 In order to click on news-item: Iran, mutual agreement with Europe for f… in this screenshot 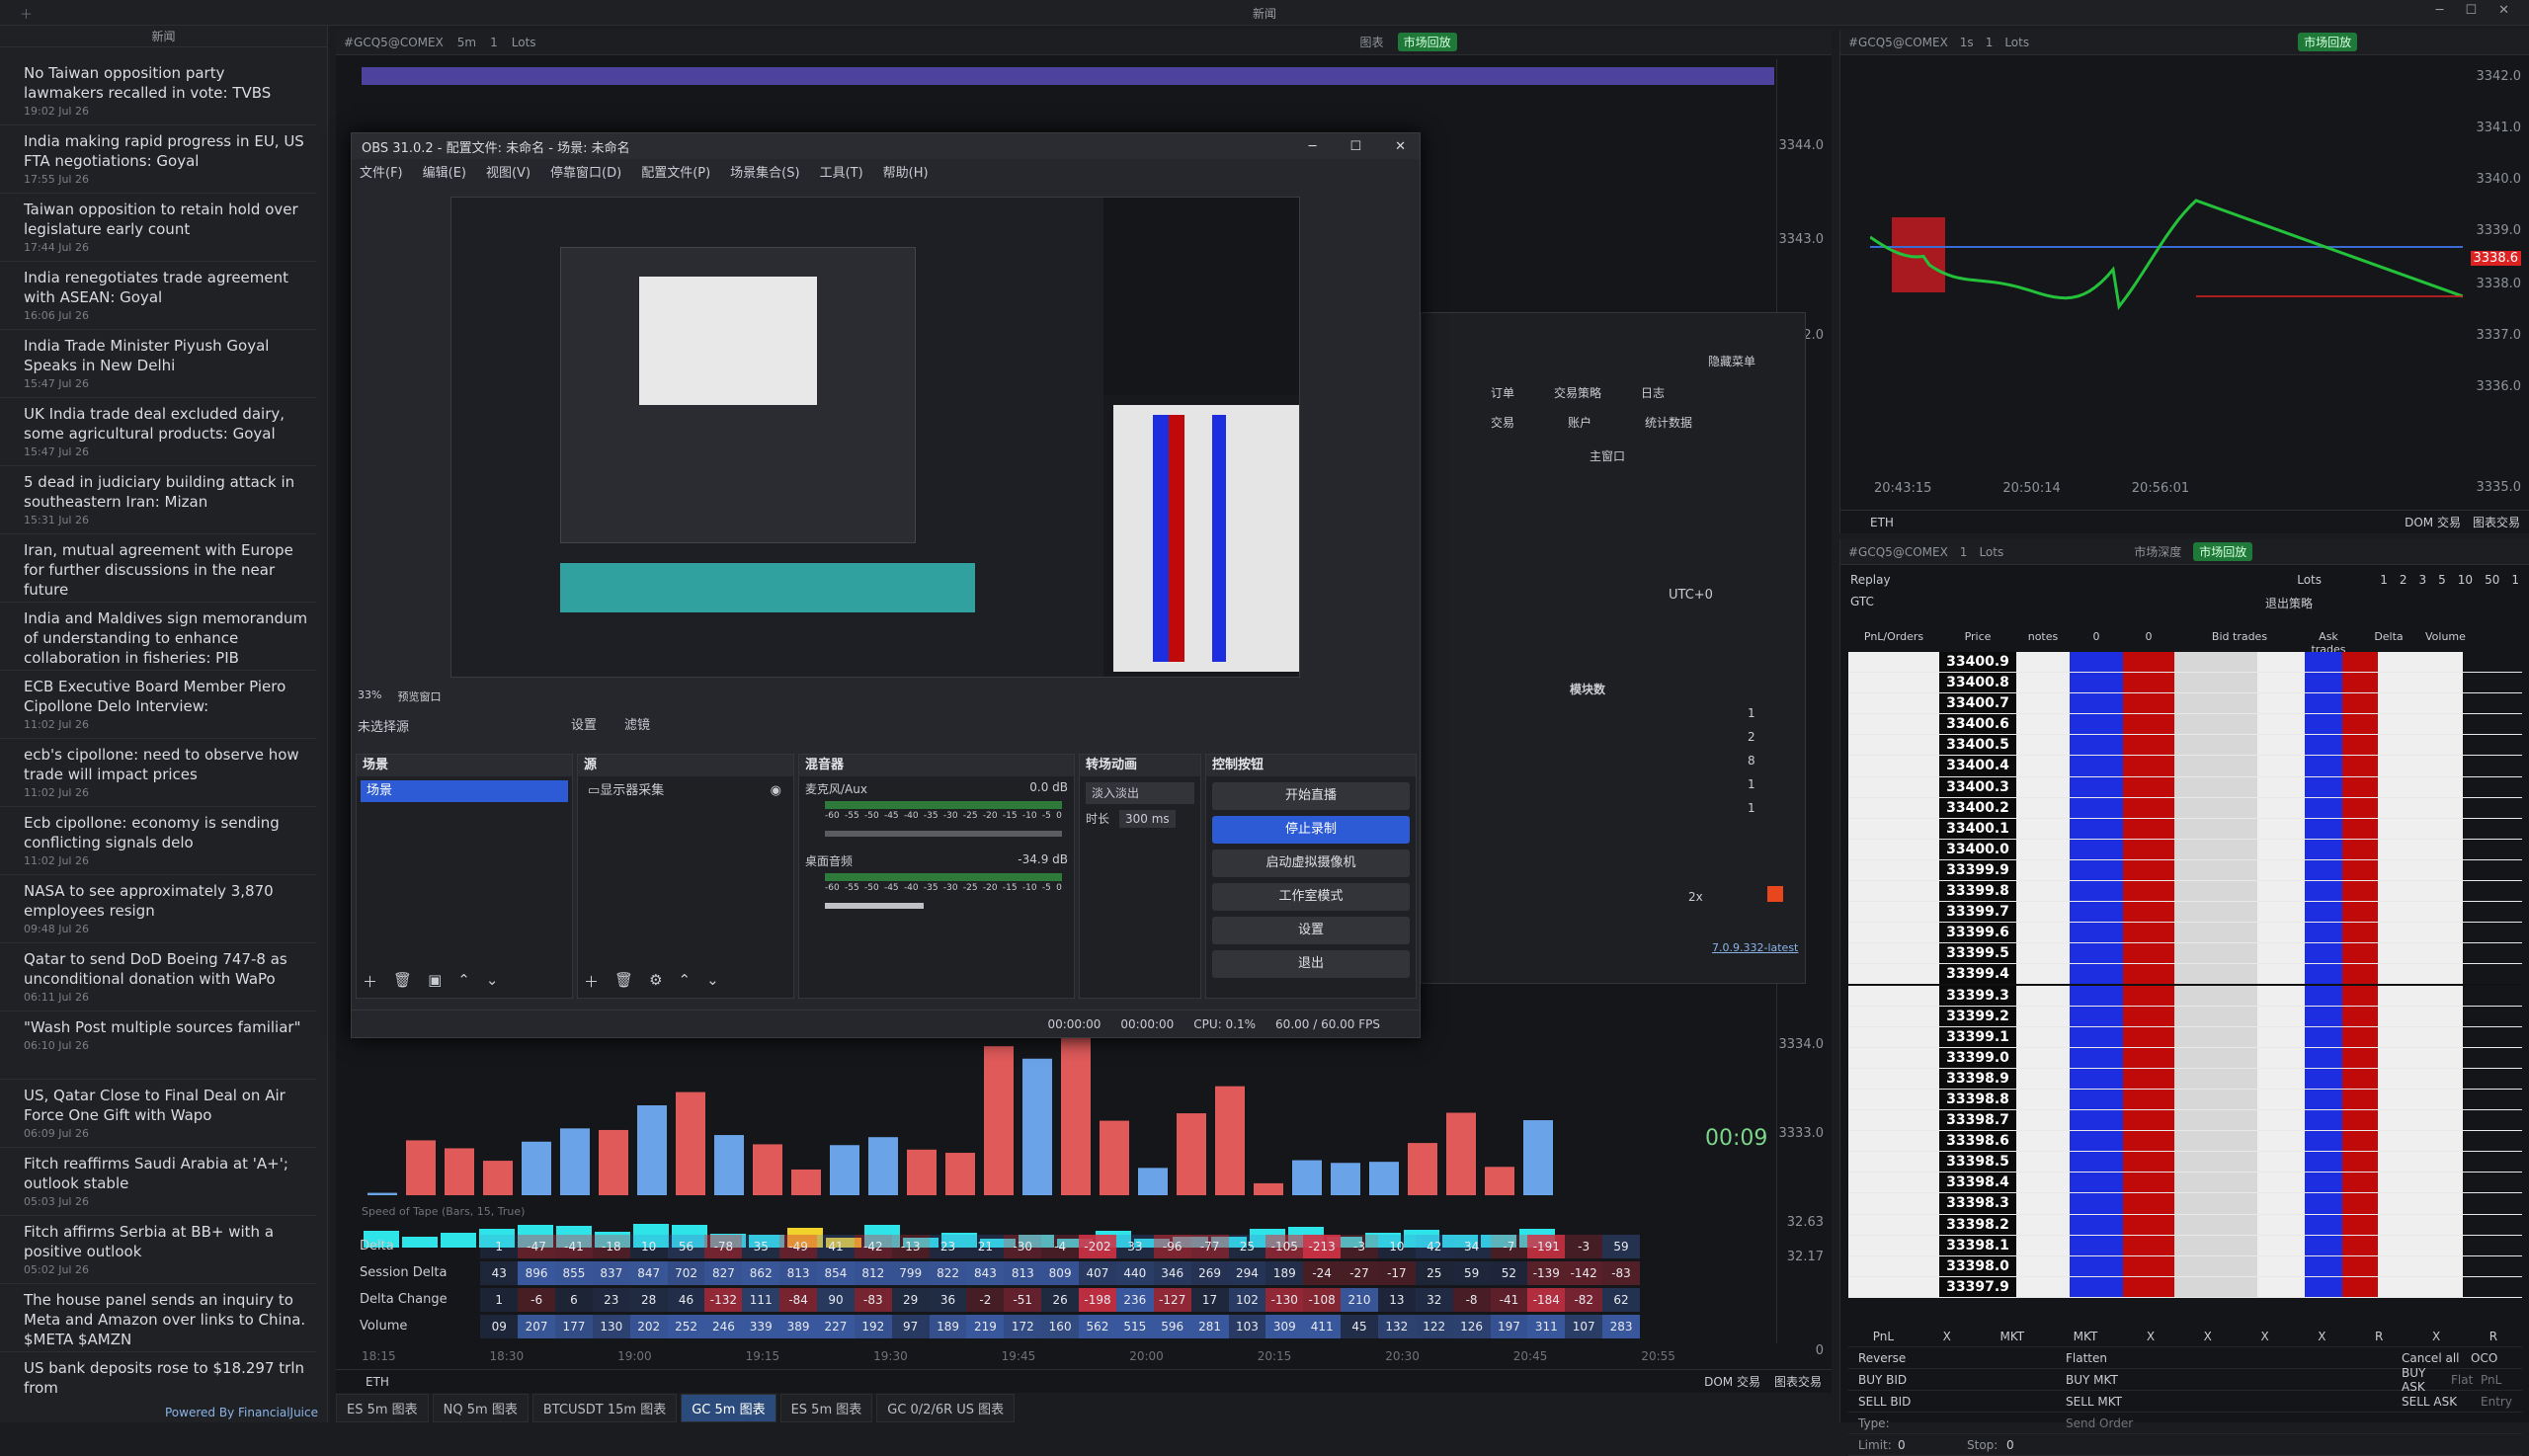, I will do `click(158, 568)`.